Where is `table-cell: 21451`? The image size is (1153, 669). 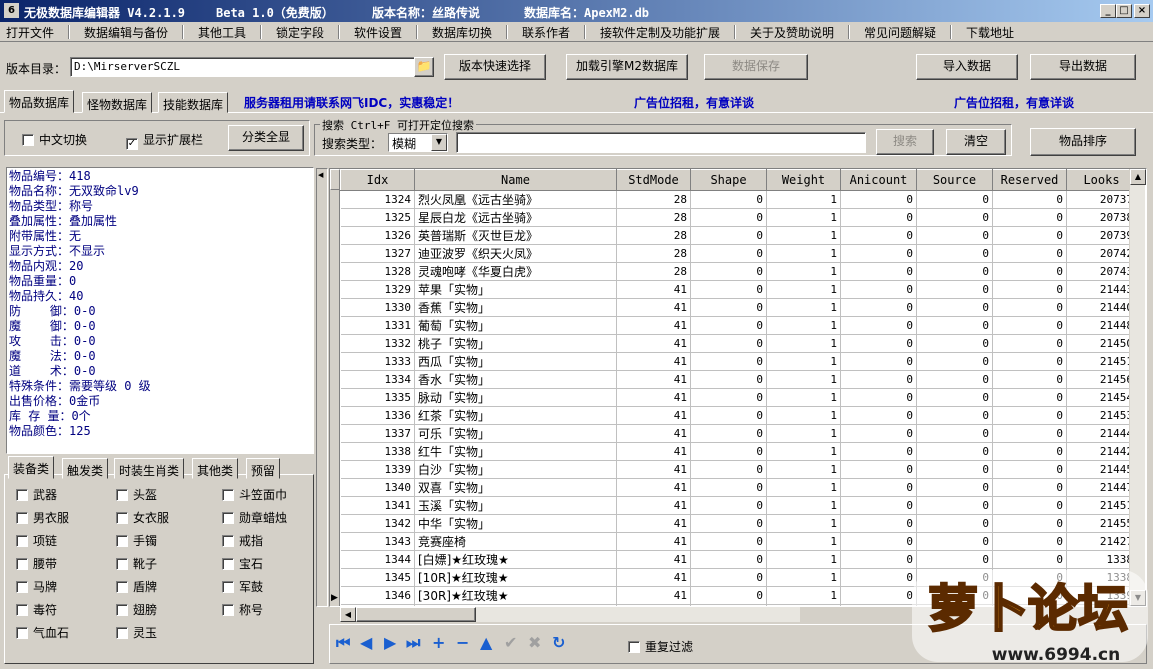
table-cell: 21451 is located at coordinates (1101, 361).